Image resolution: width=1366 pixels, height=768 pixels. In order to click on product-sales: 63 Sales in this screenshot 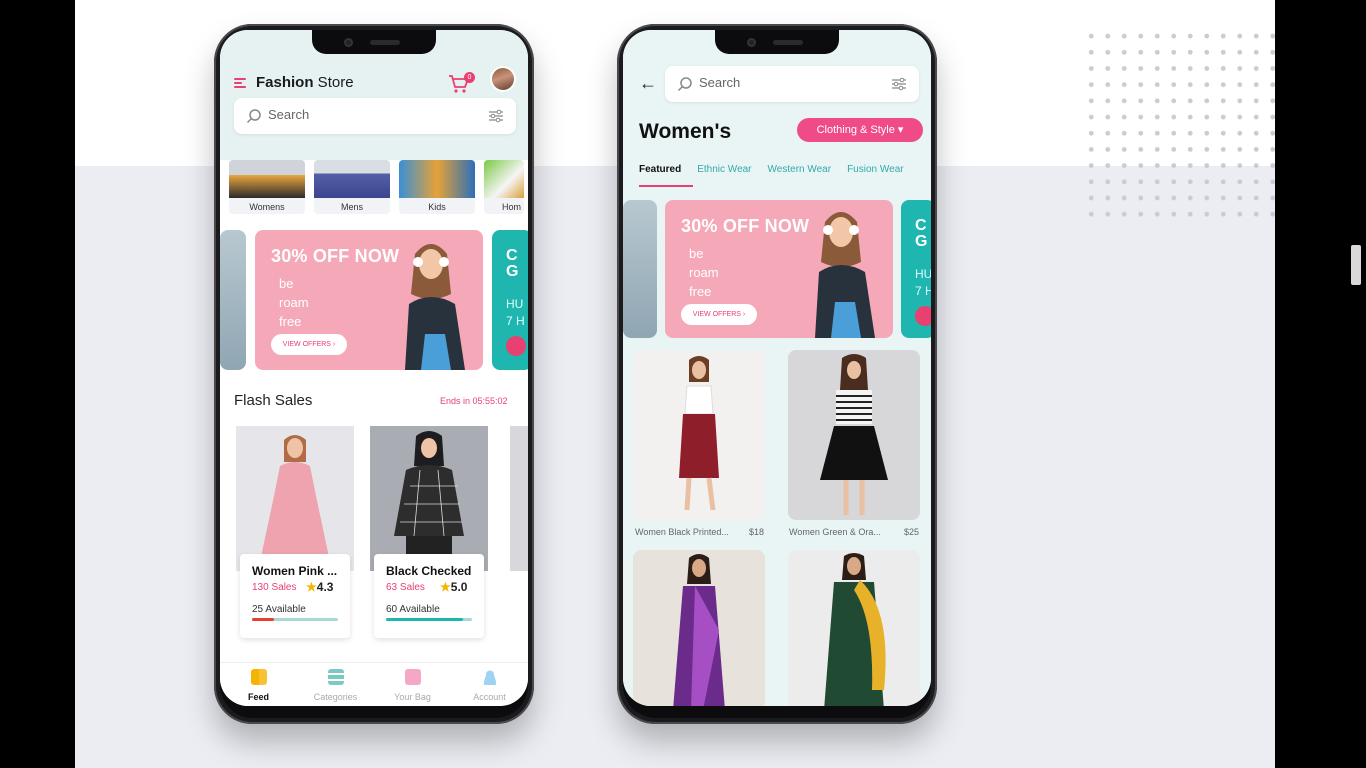, I will do `click(405, 587)`.